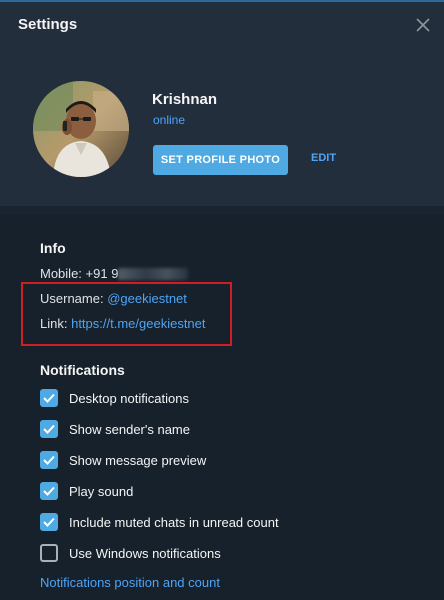 The image size is (444, 600). Describe the element at coordinates (129, 429) in the screenshot. I see `notification-option-label: Show sender's name` at that location.